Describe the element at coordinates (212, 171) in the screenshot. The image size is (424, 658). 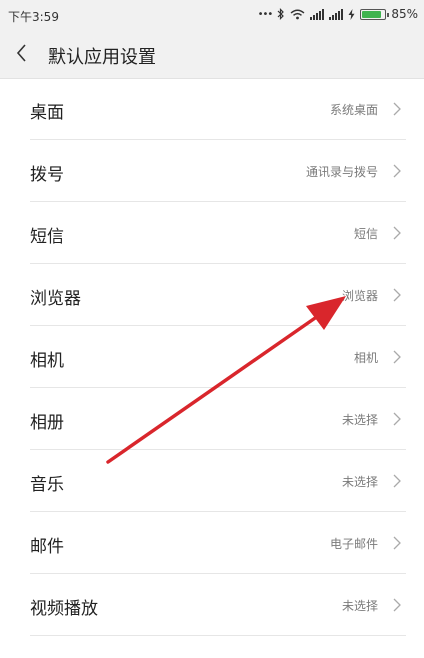
I see `settings-row-dialer: 拨号 通讯录与拨号` at that location.